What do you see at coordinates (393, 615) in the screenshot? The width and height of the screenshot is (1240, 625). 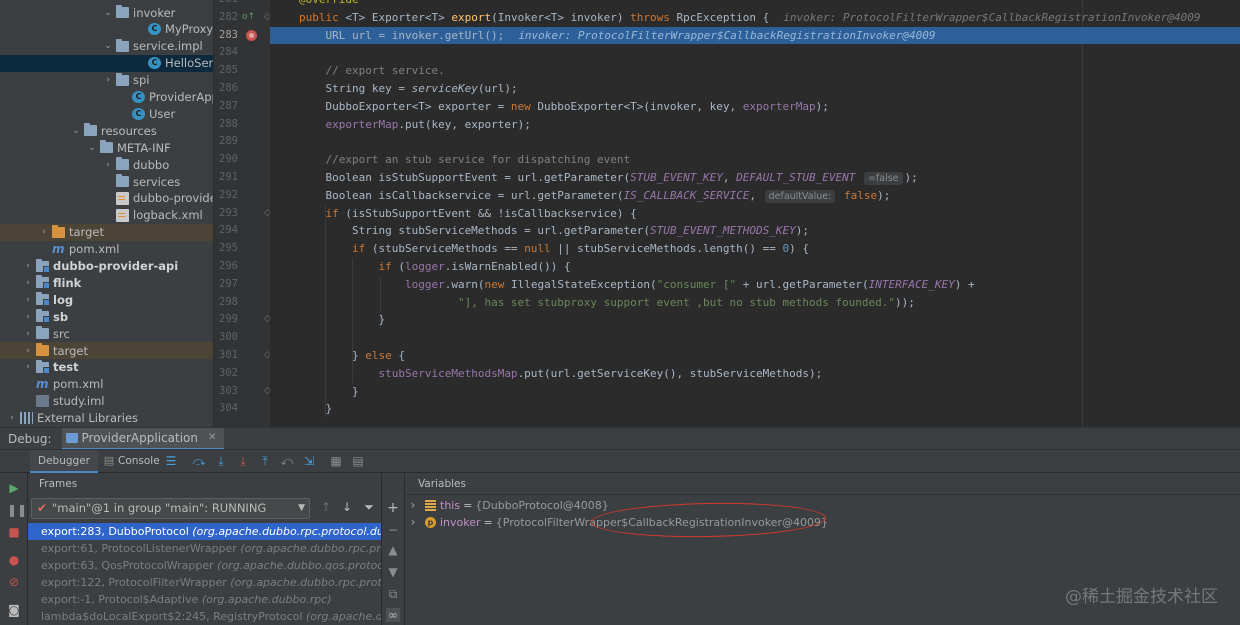 I see `glasses-icon: ∞` at bounding box center [393, 615].